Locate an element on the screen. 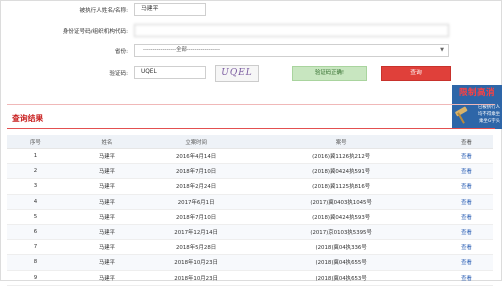 This screenshot has width=502, height=286. id-input is located at coordinates (291, 30).